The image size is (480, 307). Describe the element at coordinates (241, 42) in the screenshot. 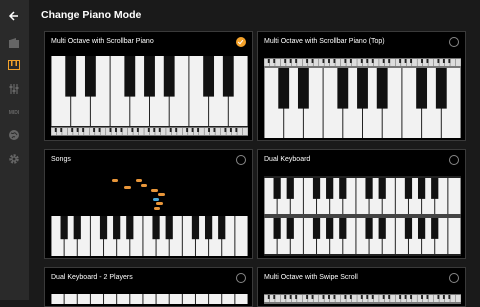

I see `selected-check-icon` at that location.